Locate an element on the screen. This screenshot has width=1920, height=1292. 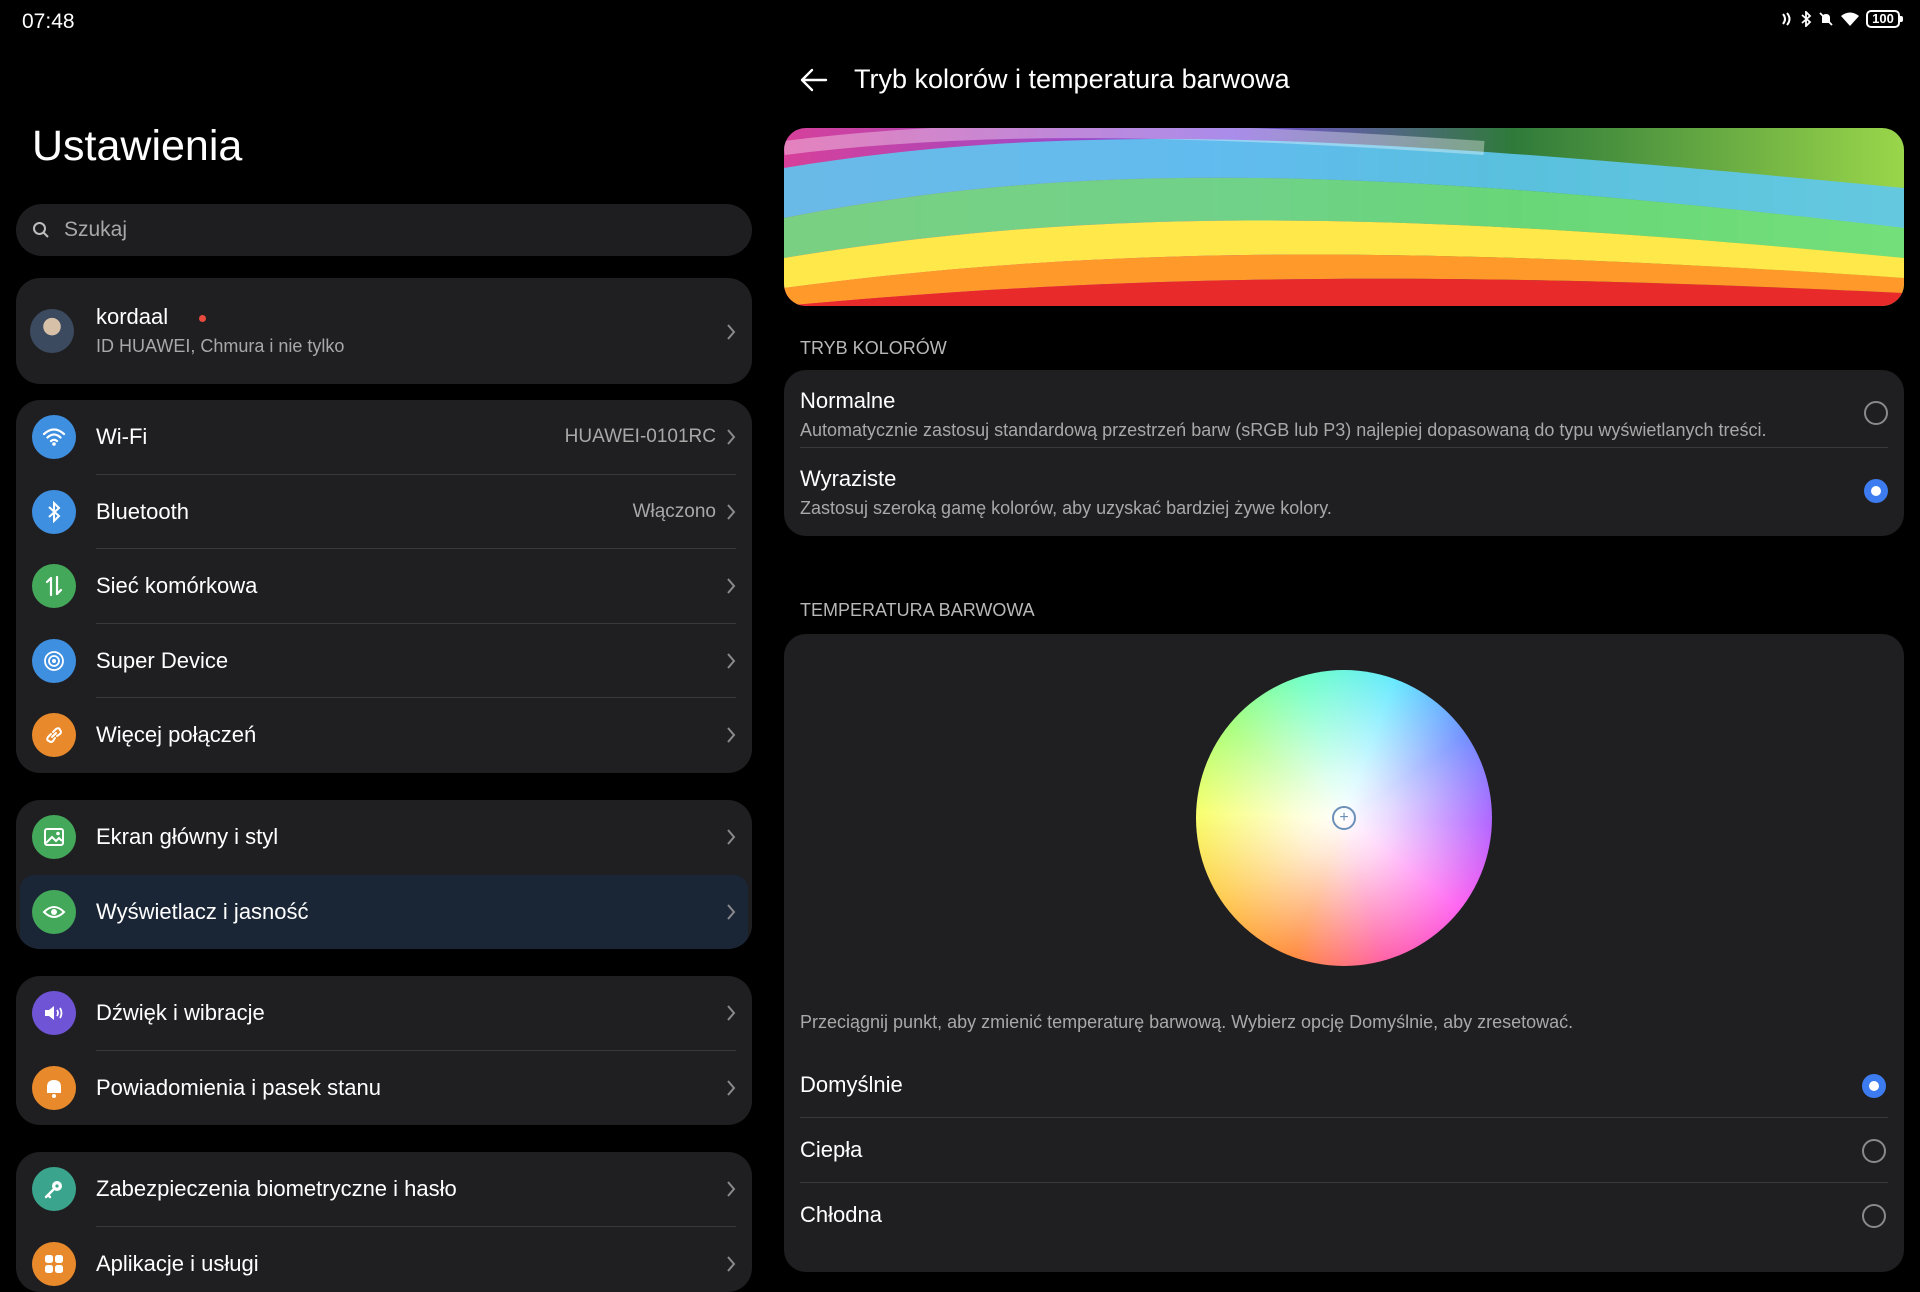
sidebar-item-wifi: Wi-Fi HUAWEI-0101RC is located at coordinates (384, 437).